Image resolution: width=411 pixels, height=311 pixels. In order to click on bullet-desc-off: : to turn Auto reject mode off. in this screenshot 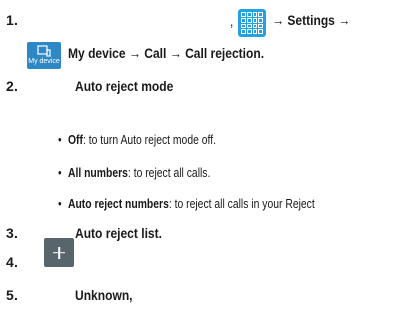, I will do `click(149, 140)`.